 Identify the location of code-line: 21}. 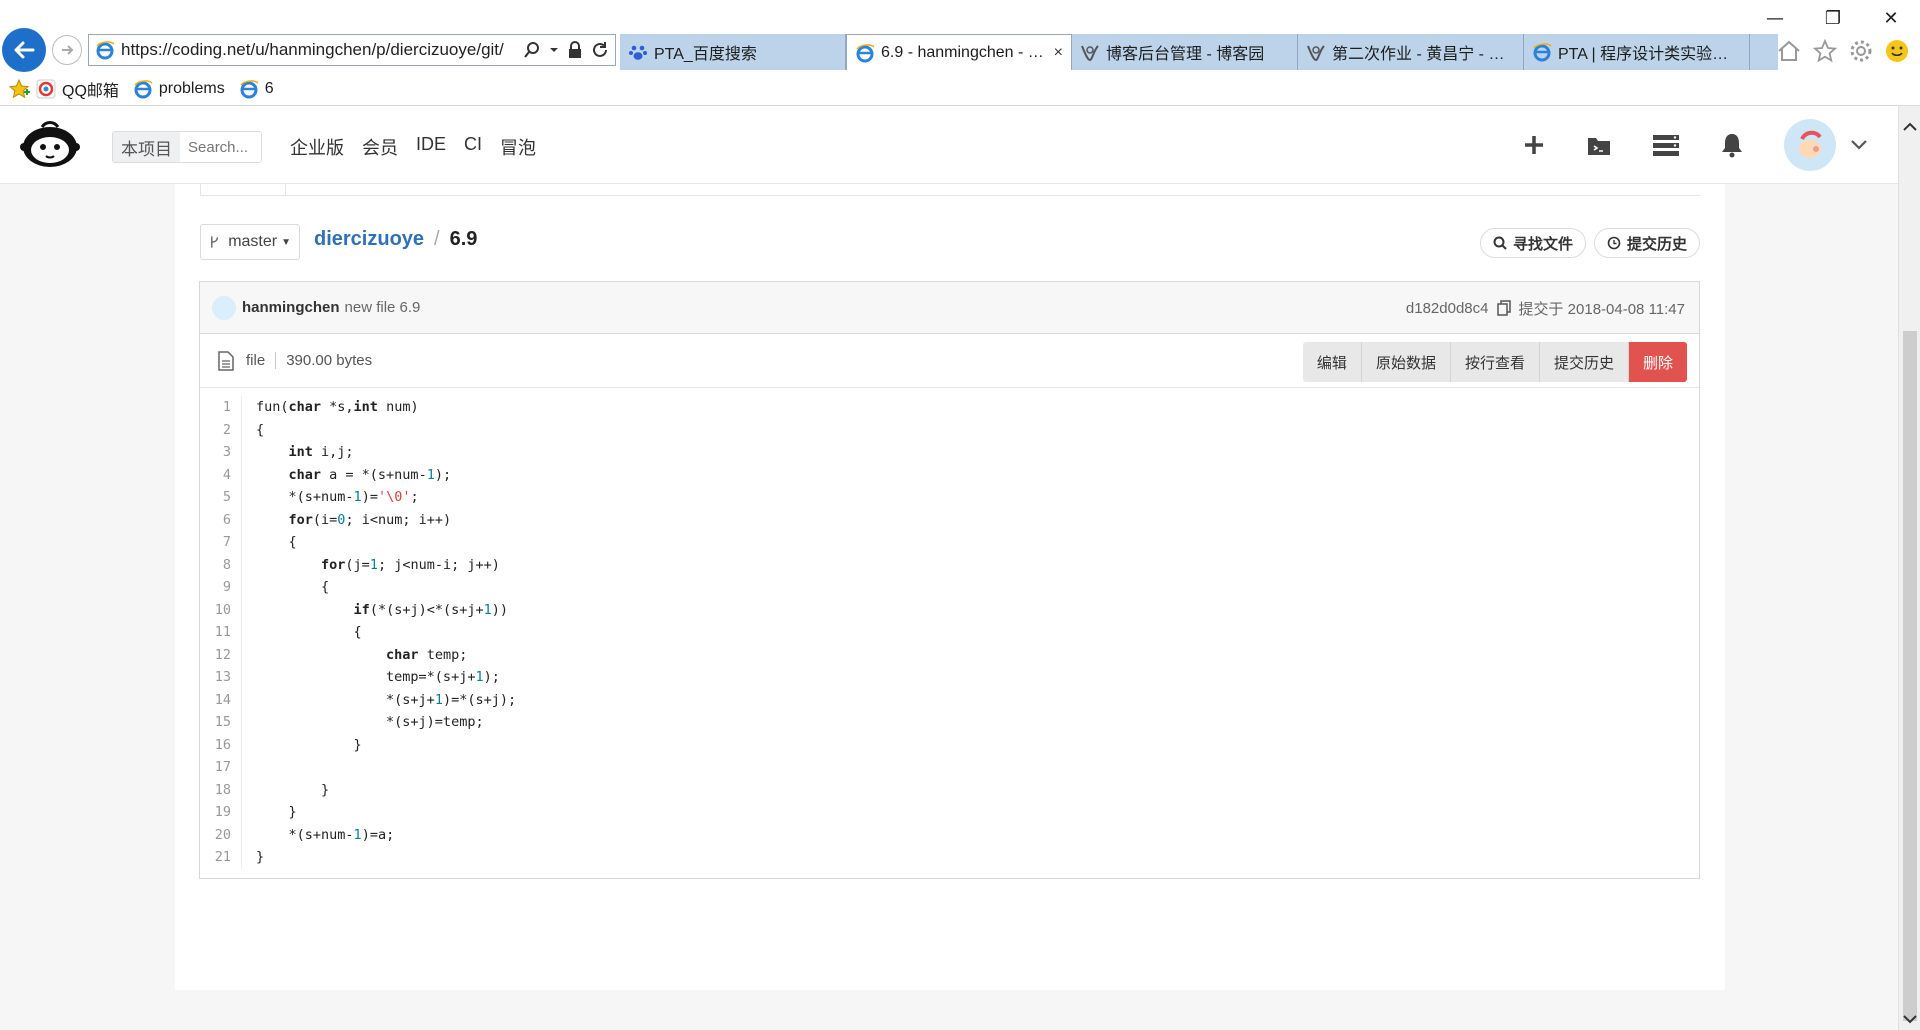
(949, 857).